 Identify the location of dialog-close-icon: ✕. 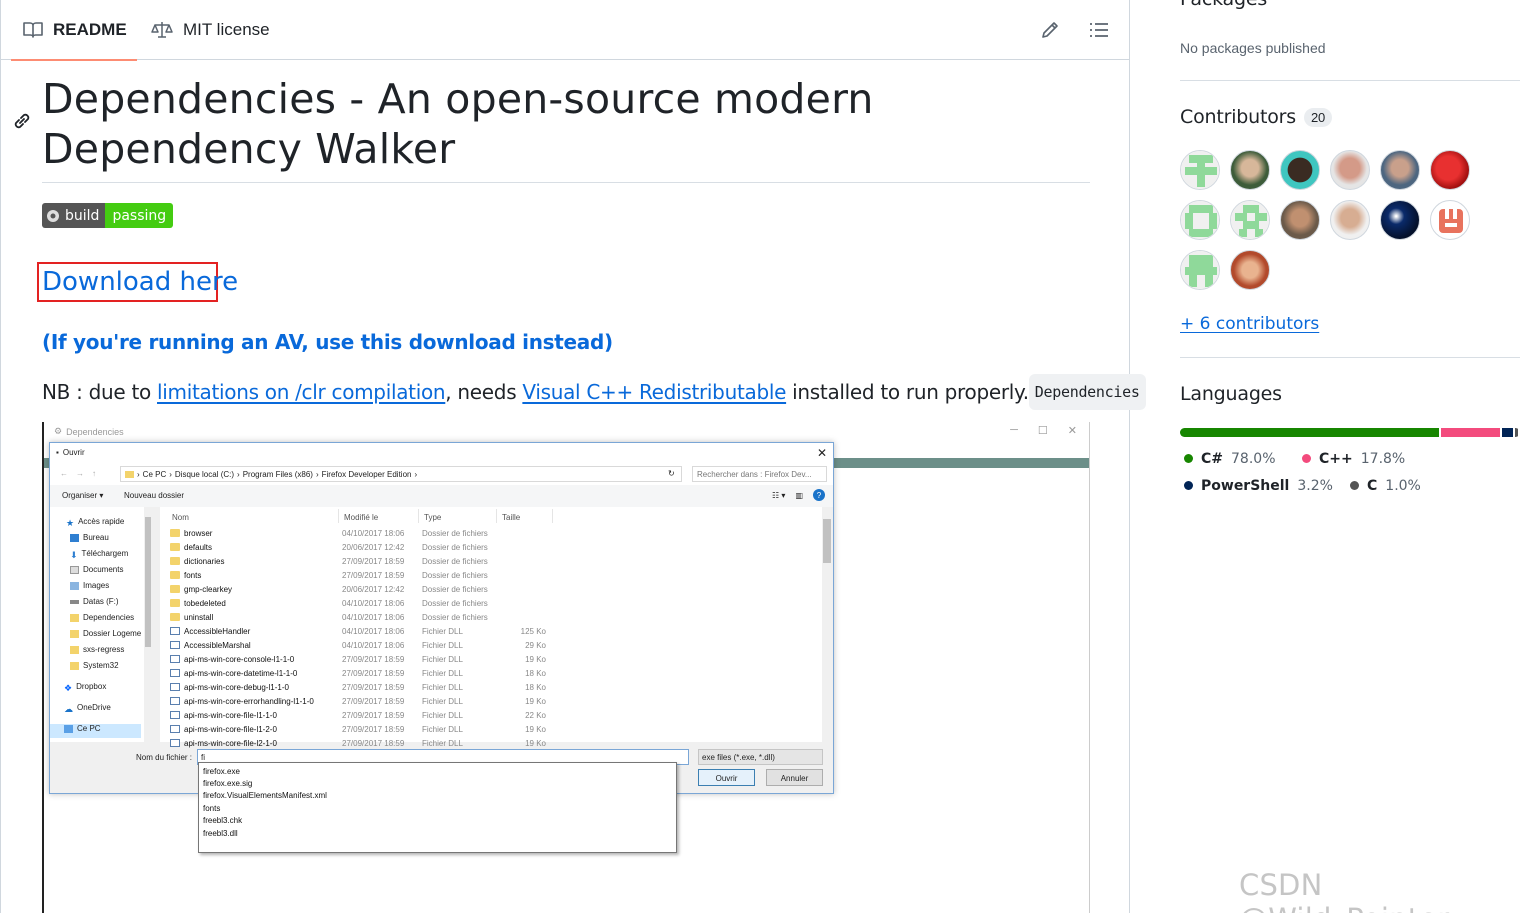
(821, 453).